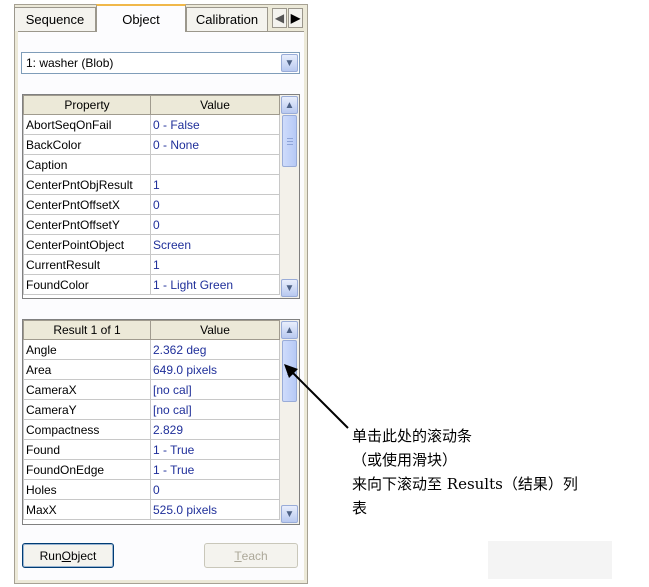 This screenshot has height=587, width=649. What do you see at coordinates (215, 144) in the screenshot?
I see `property-value: 0 - None` at bounding box center [215, 144].